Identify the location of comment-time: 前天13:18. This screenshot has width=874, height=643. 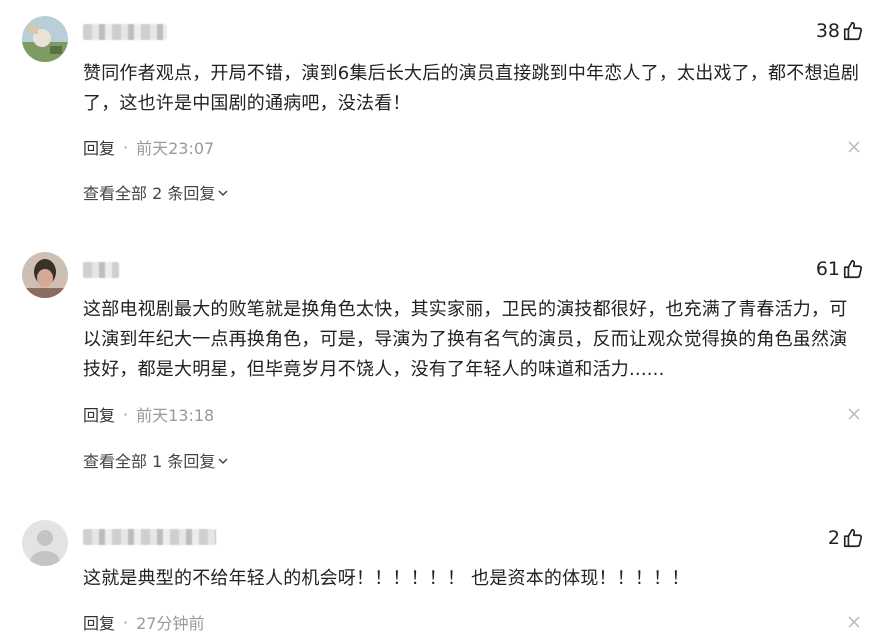
(175, 415).